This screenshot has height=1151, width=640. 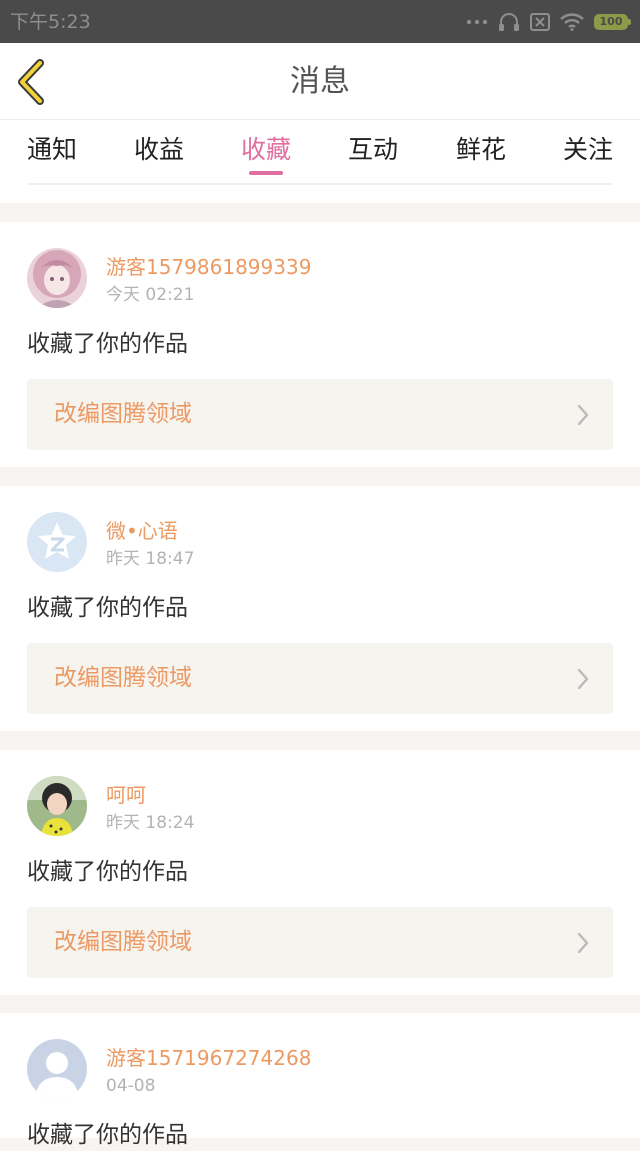 What do you see at coordinates (142, 531) in the screenshot?
I see `username: 微•心语` at bounding box center [142, 531].